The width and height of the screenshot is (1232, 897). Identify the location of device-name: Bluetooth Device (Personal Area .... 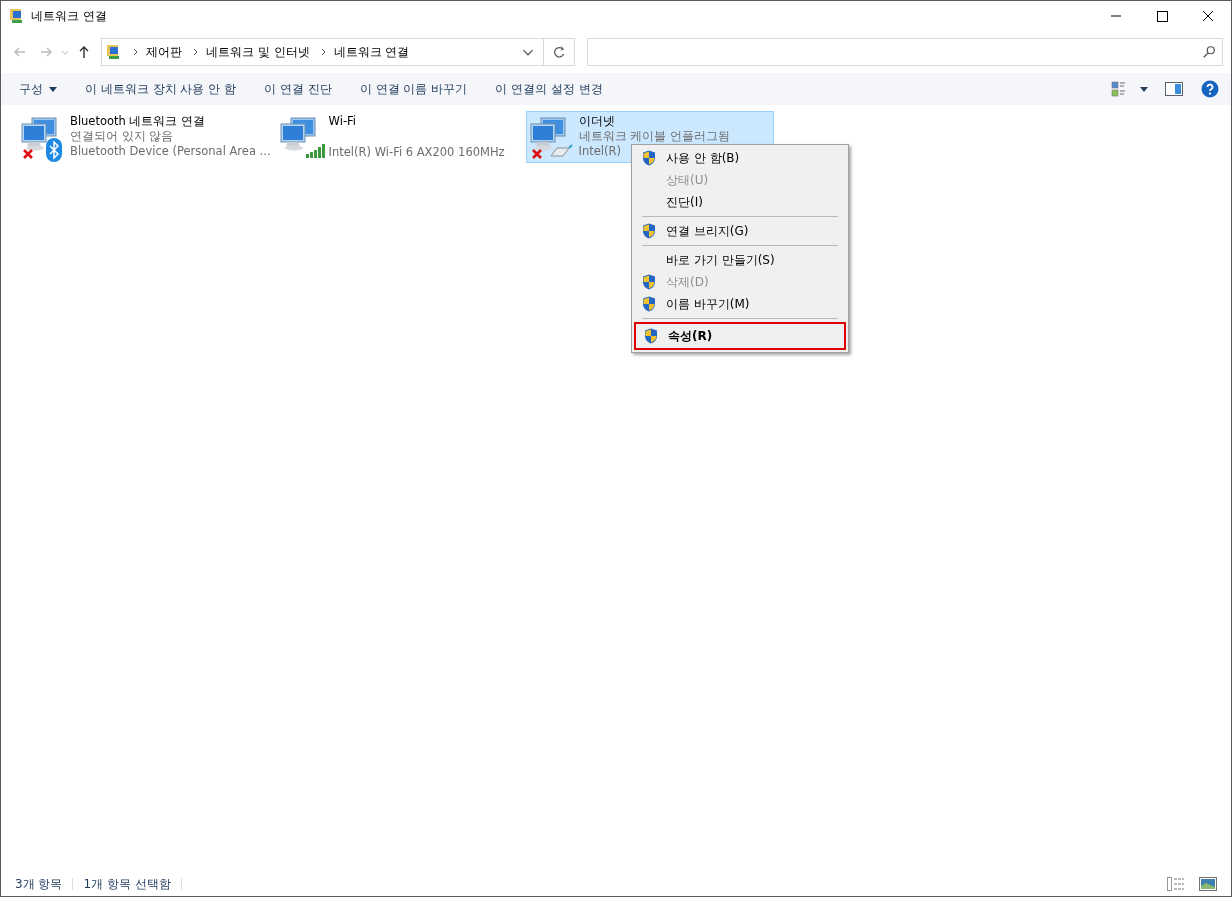
(170, 151).